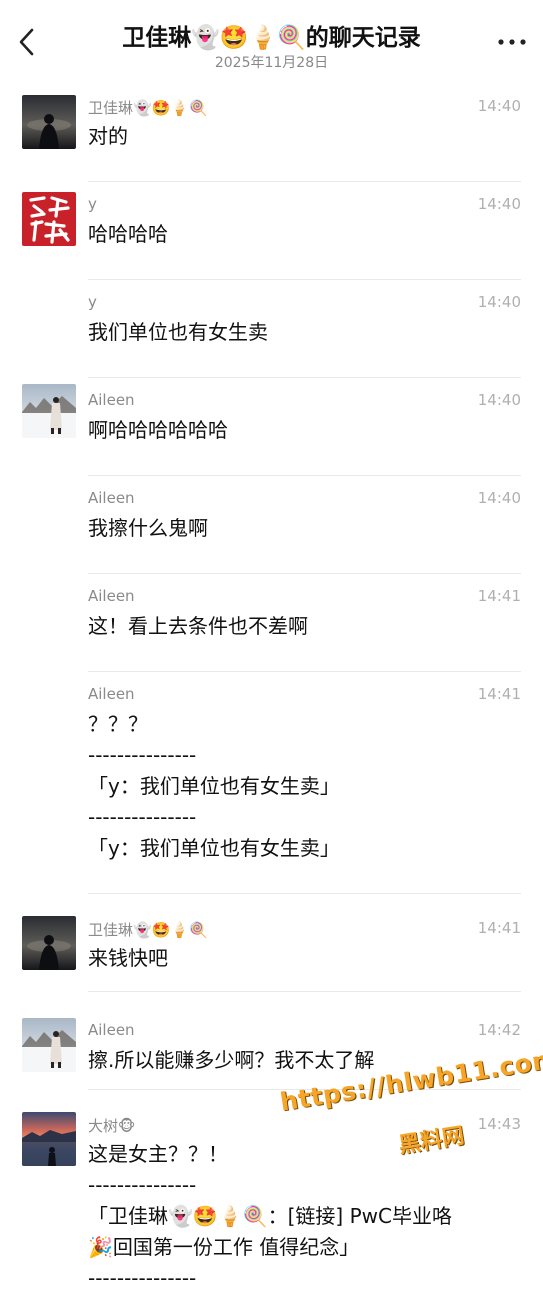  I want to click on message-item: Aileen 14:41 这！看上去条件也不差啊, so click(271, 623).